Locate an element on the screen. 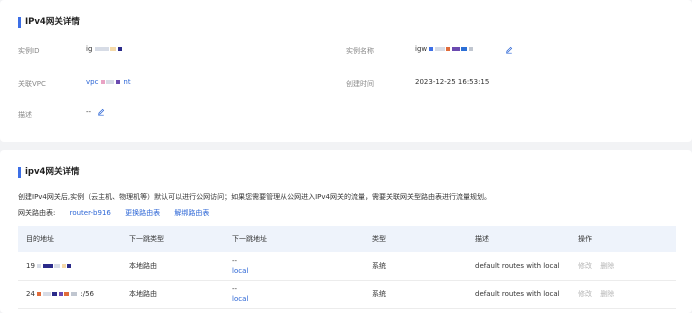 The height and width of the screenshot is (313, 692). route-table-label: 网关路由表: is located at coordinates (37, 213).